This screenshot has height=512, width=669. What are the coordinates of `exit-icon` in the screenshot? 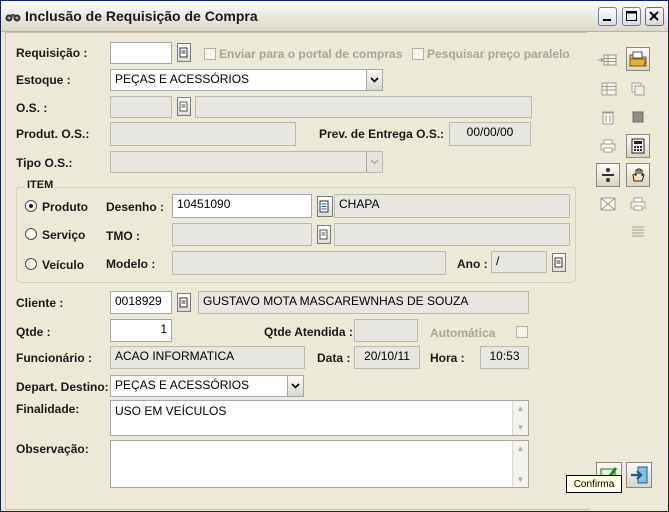 It's located at (639, 475).